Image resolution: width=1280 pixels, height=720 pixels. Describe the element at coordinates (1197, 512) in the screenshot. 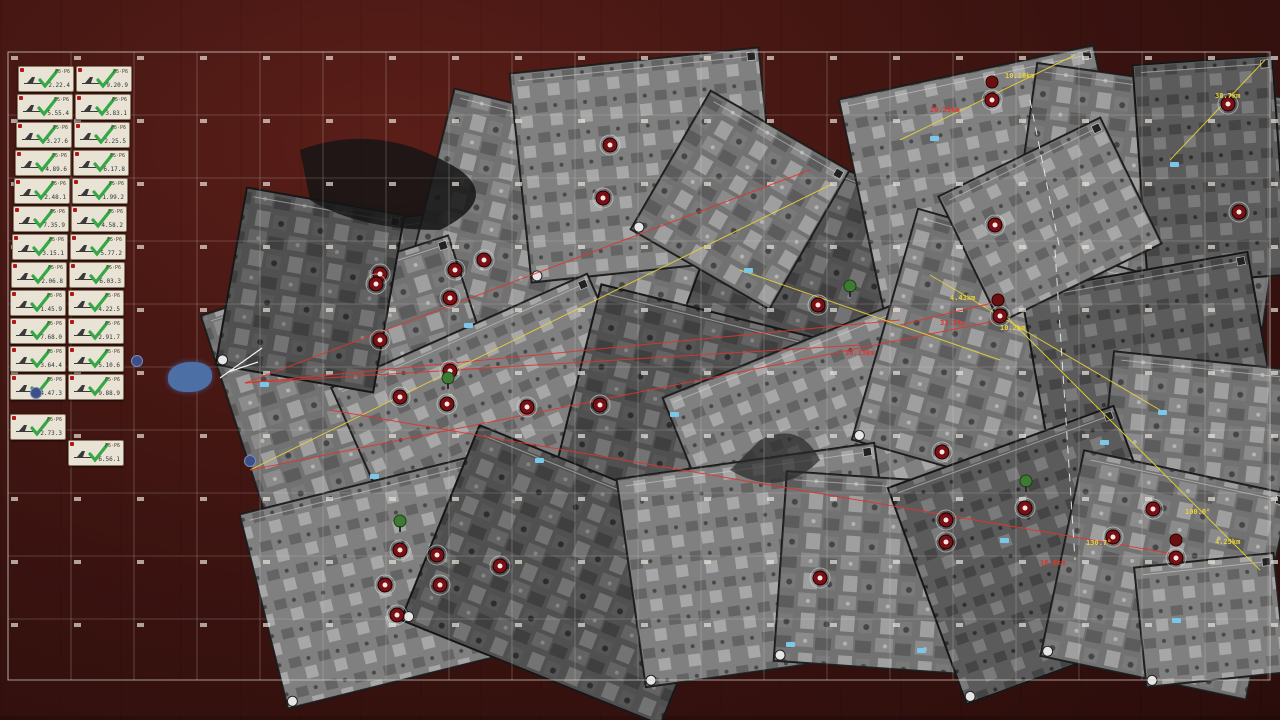

I see `range-distance-label: 100.0°` at that location.